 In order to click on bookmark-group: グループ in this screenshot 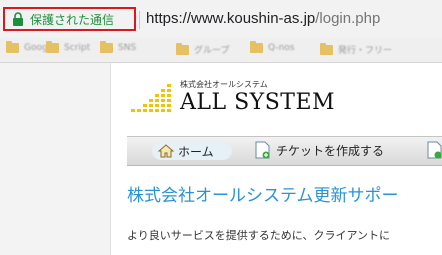, I will do `click(203, 49)`.